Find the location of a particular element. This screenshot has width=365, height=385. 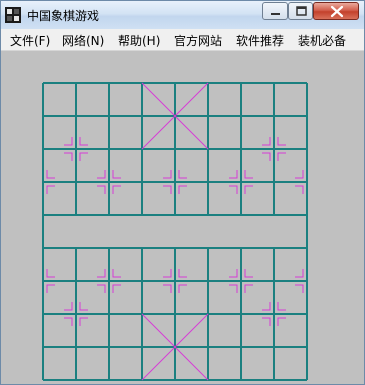

minimize-button is located at coordinates (275, 11).